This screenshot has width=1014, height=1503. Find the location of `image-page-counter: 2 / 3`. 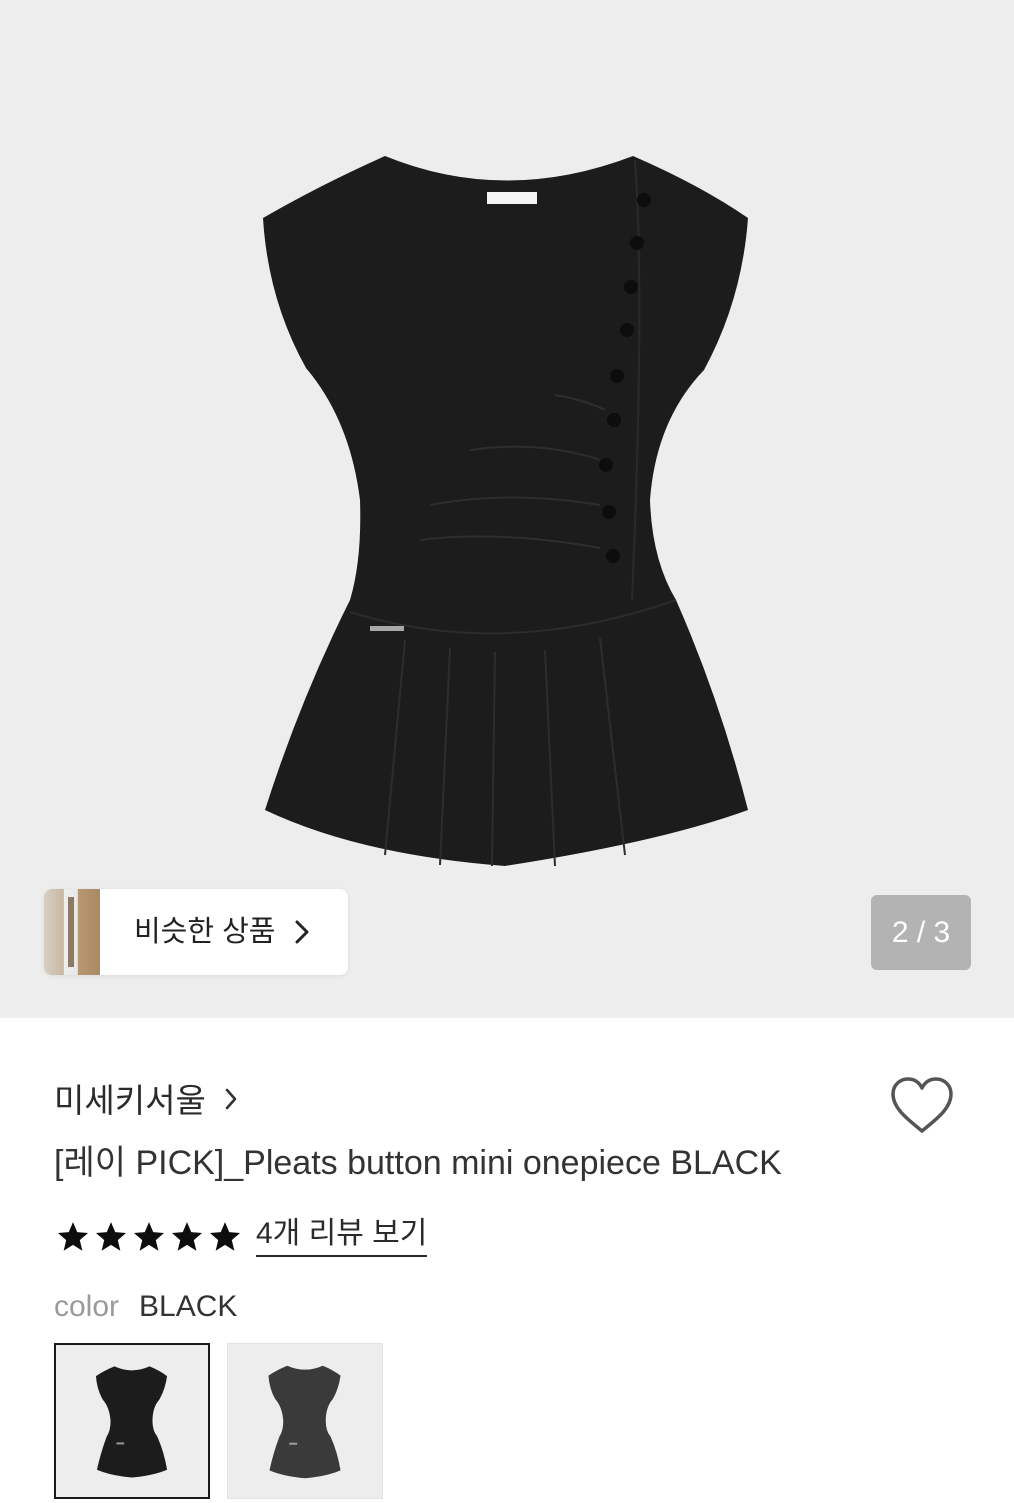

image-page-counter: 2 / 3 is located at coordinates (921, 932).